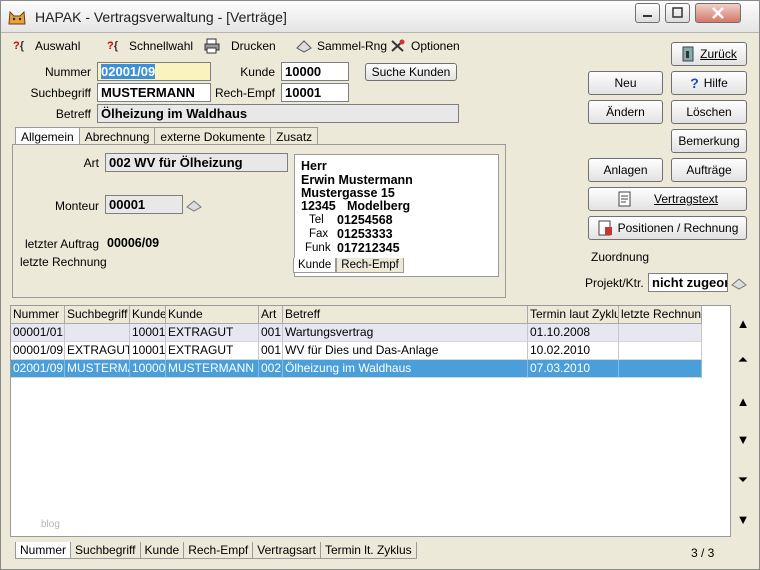 The width and height of the screenshot is (760, 570). I want to click on zurueck-button: Zurück, so click(709, 54).